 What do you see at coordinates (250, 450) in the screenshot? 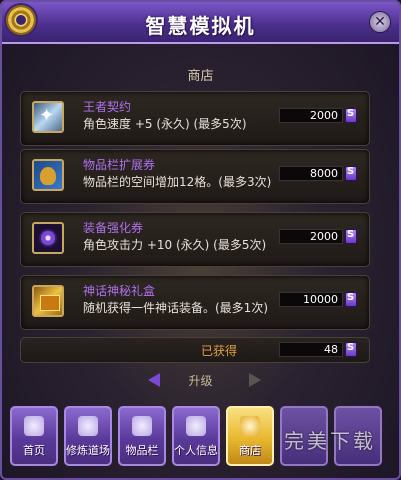
I see `tab-label: 商店` at bounding box center [250, 450].